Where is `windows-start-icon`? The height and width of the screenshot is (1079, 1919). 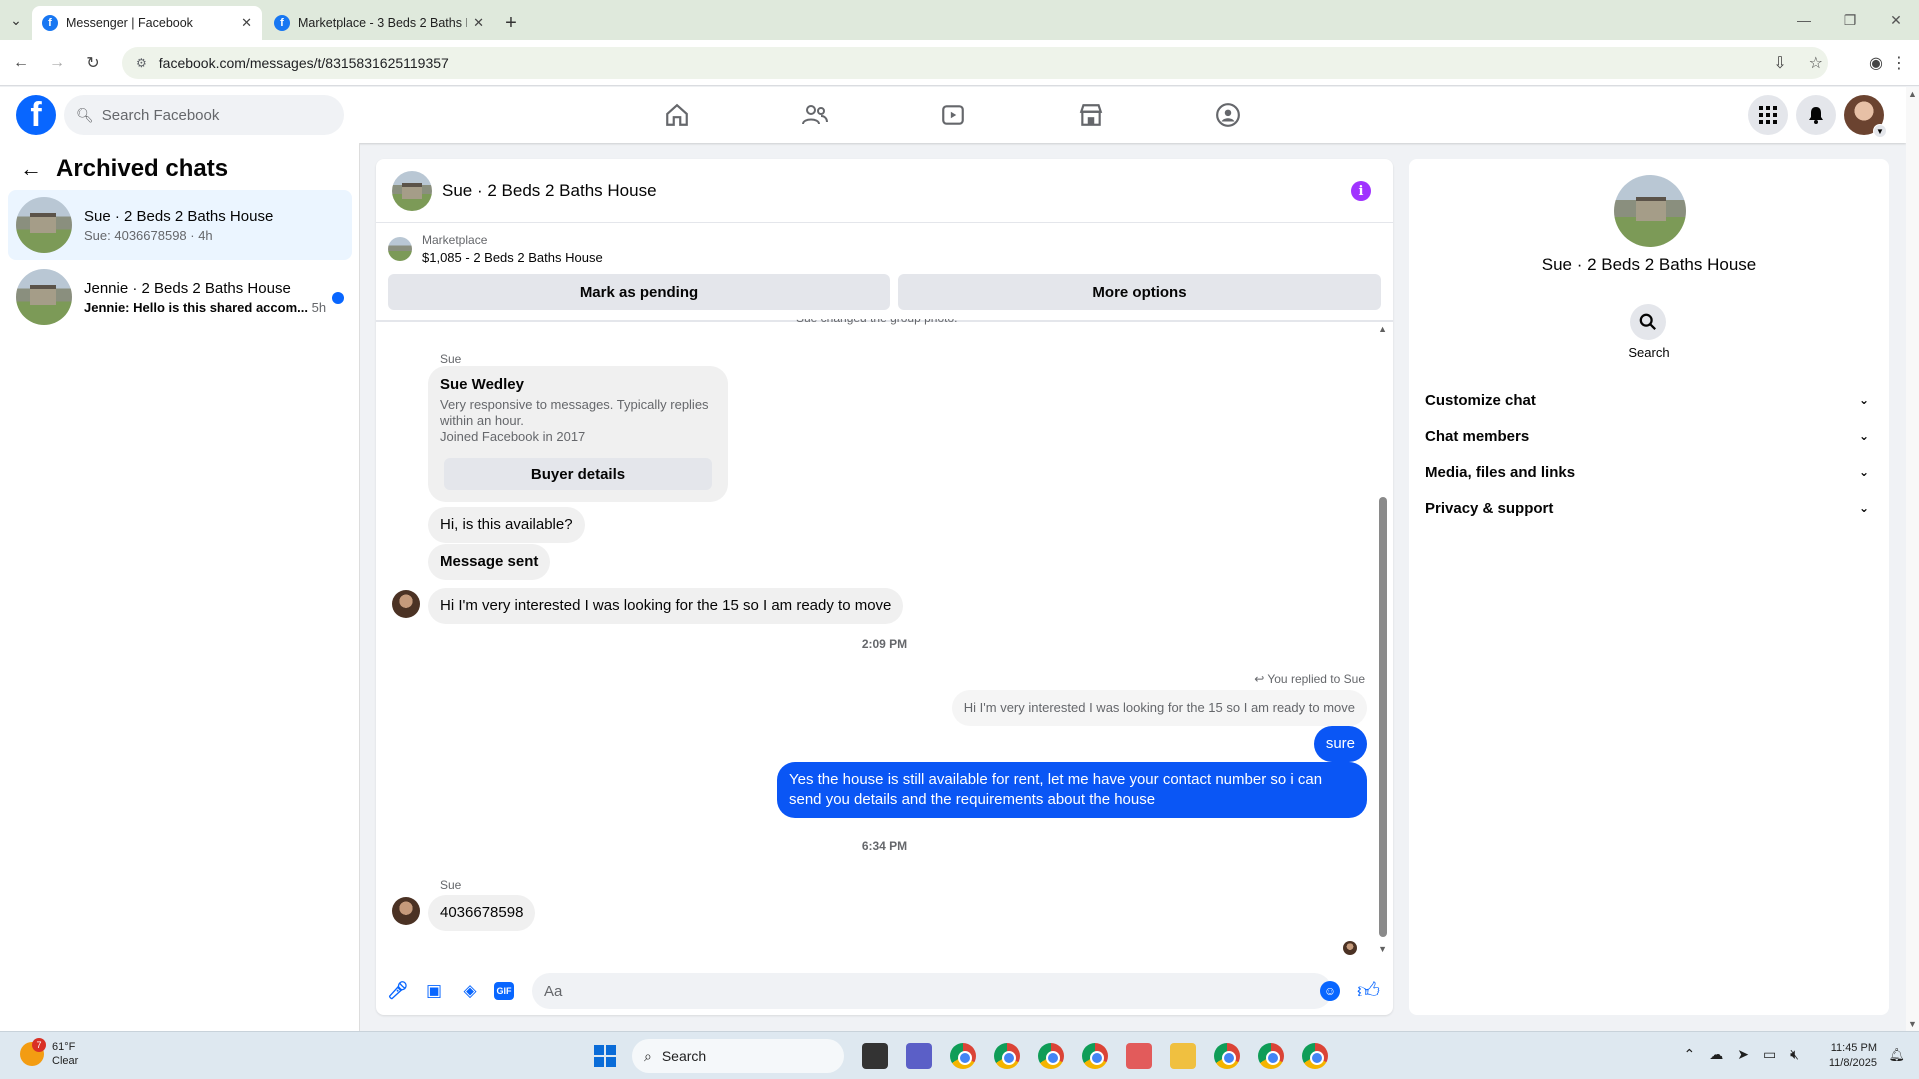 windows-start-icon is located at coordinates (605, 1056).